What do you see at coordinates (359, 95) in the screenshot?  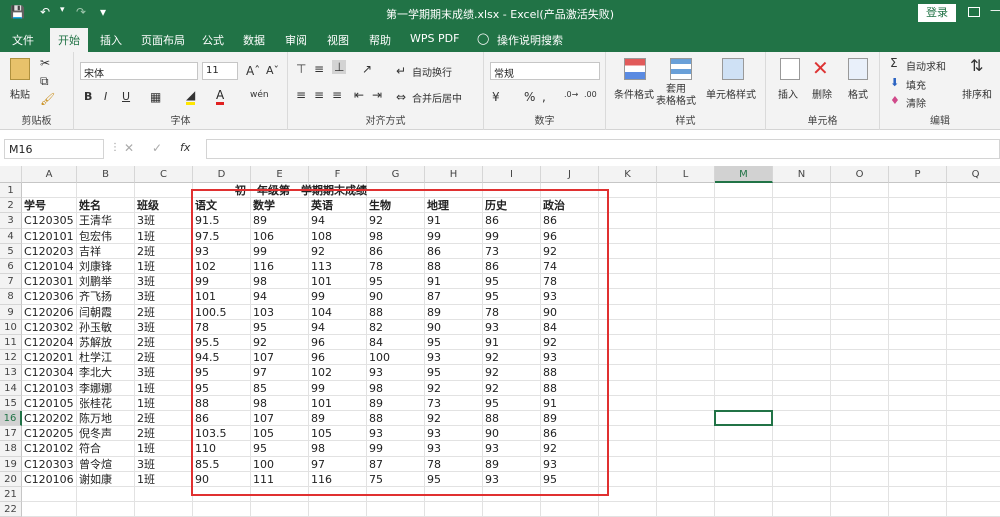 I see `decrease-indent-icon: ⇤` at bounding box center [359, 95].